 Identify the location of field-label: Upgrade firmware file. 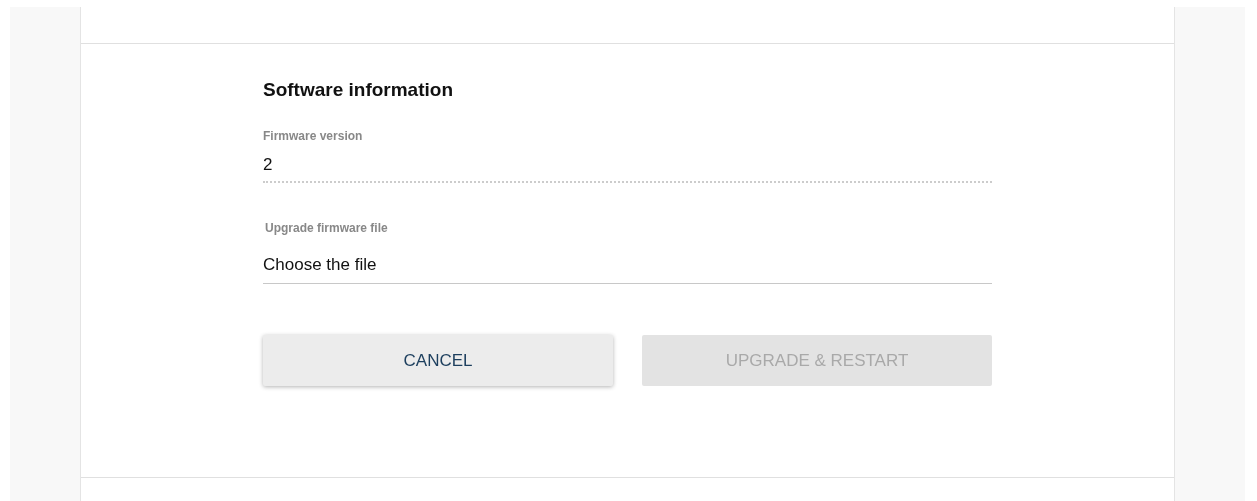
(326, 228).